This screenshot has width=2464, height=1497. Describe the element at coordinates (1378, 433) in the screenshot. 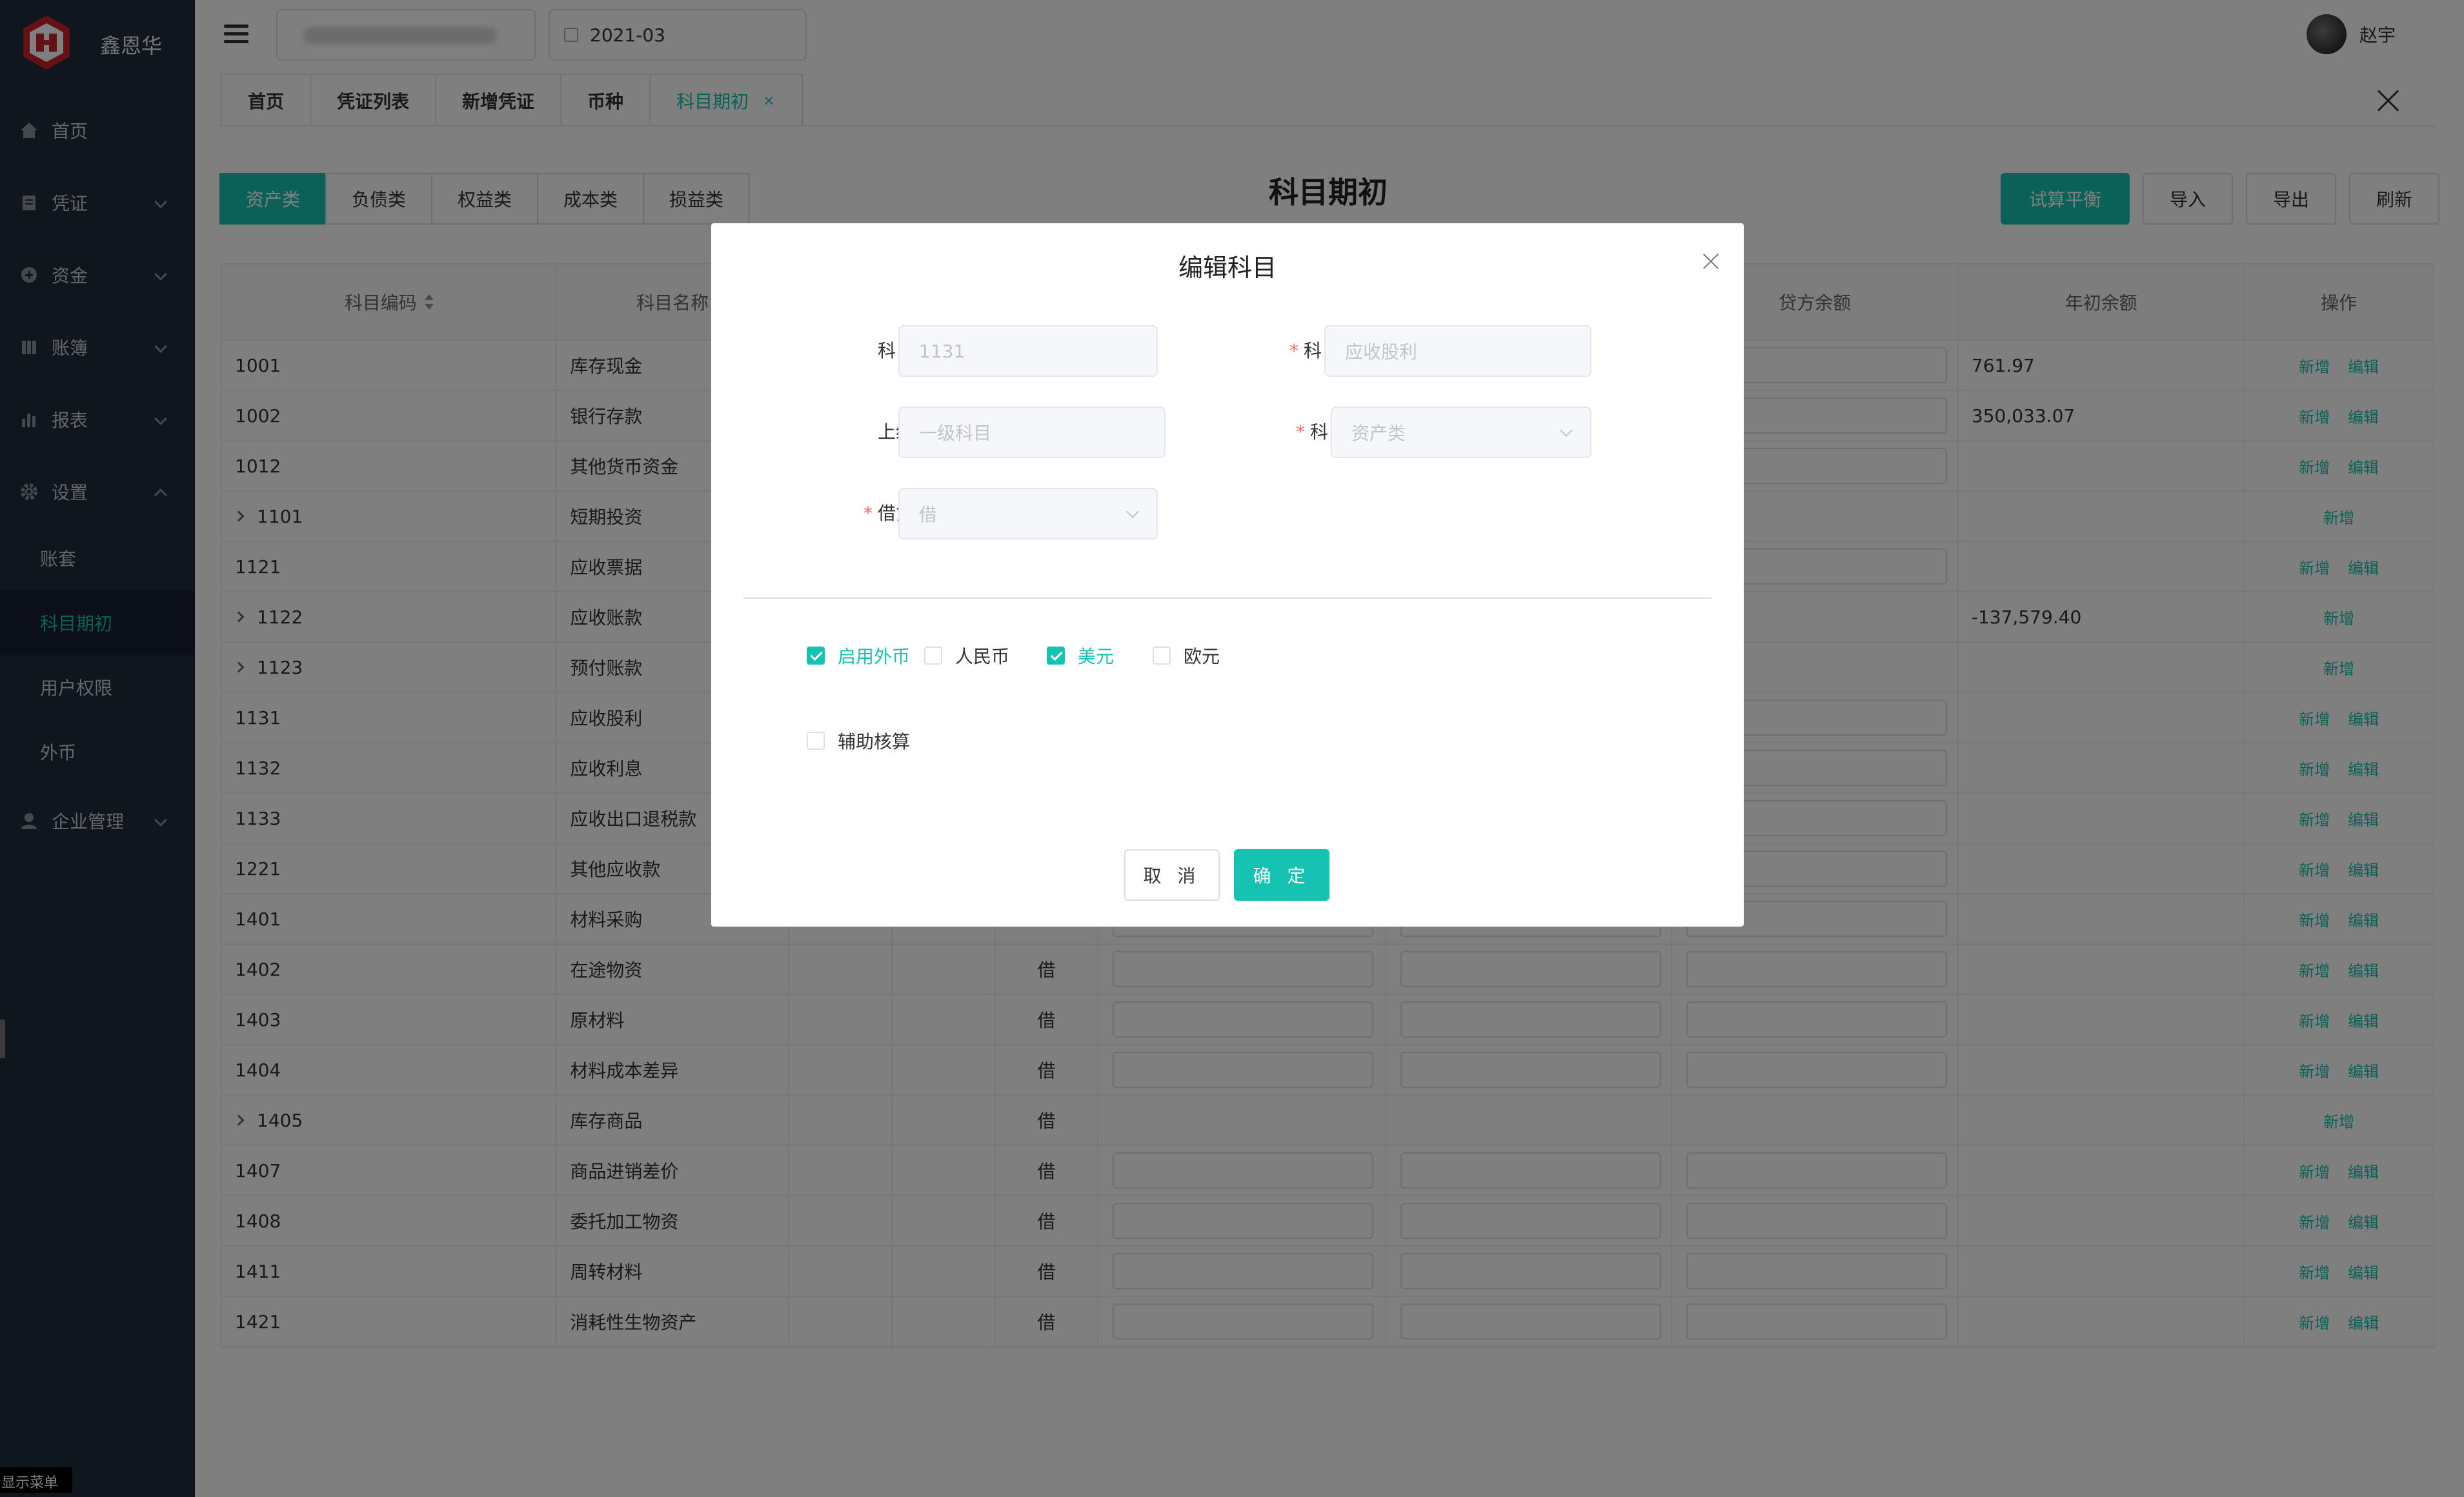

I see `category-value: 资产类` at that location.